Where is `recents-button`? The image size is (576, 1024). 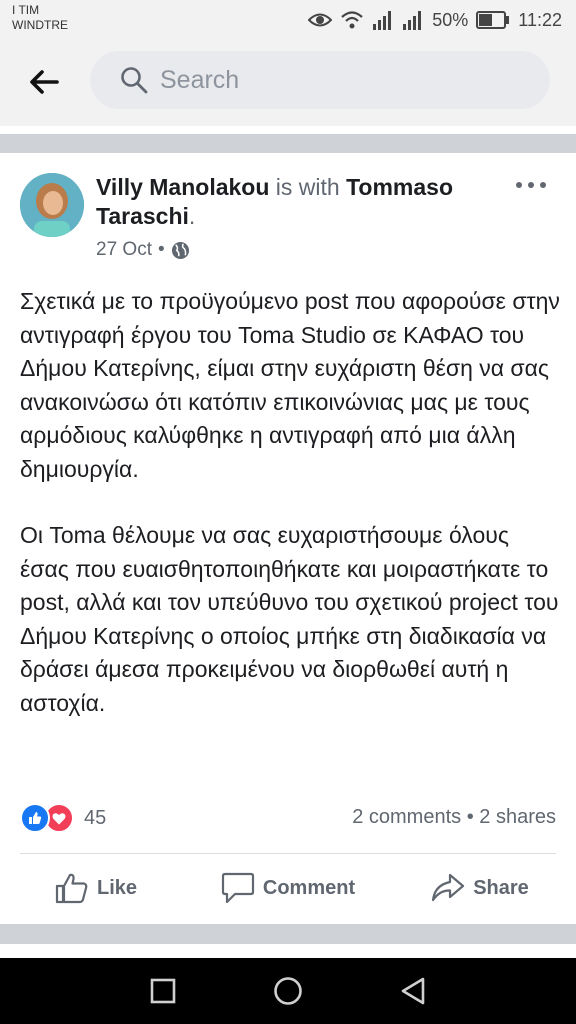 recents-button is located at coordinates (163, 991).